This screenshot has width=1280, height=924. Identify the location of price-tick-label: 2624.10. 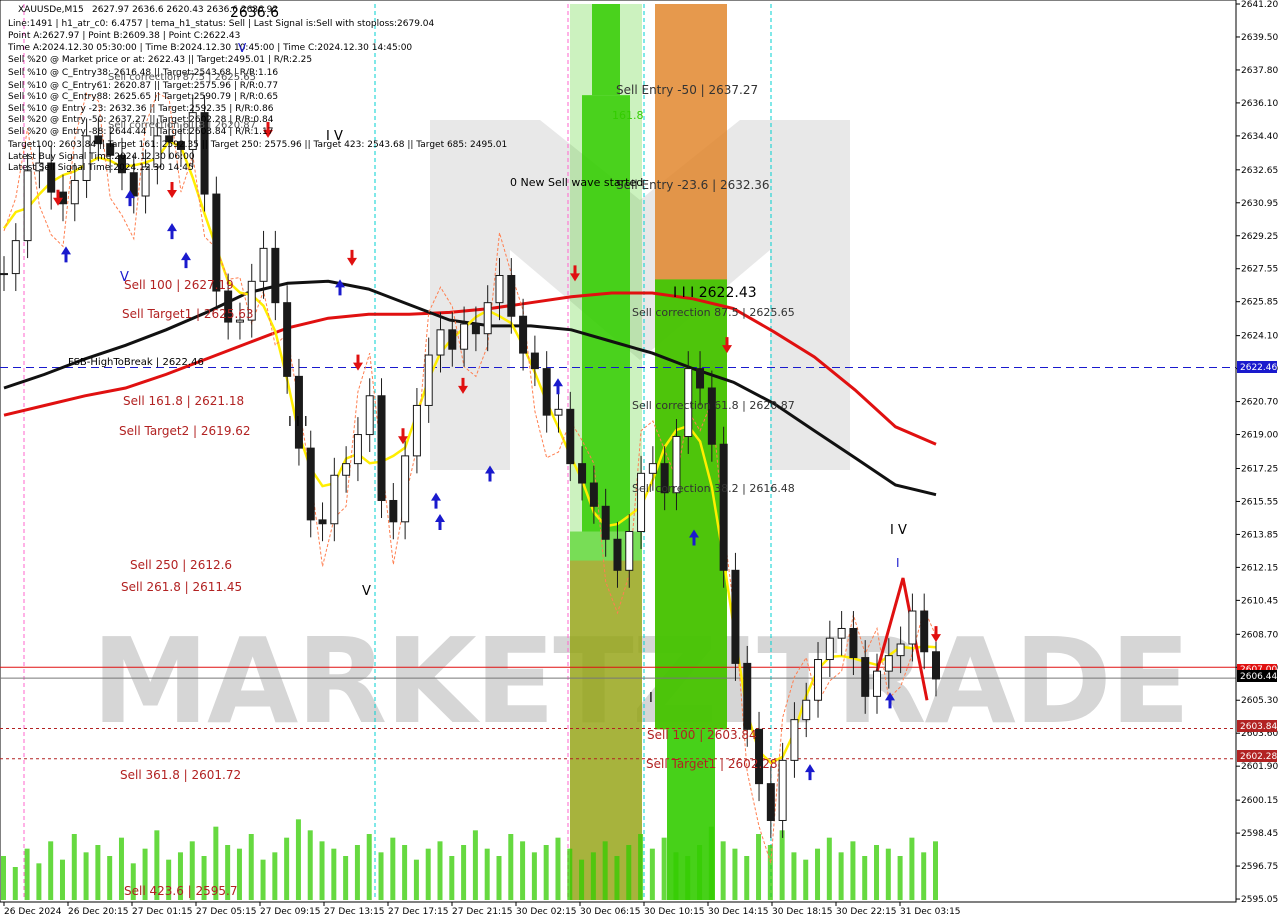
(1259, 337).